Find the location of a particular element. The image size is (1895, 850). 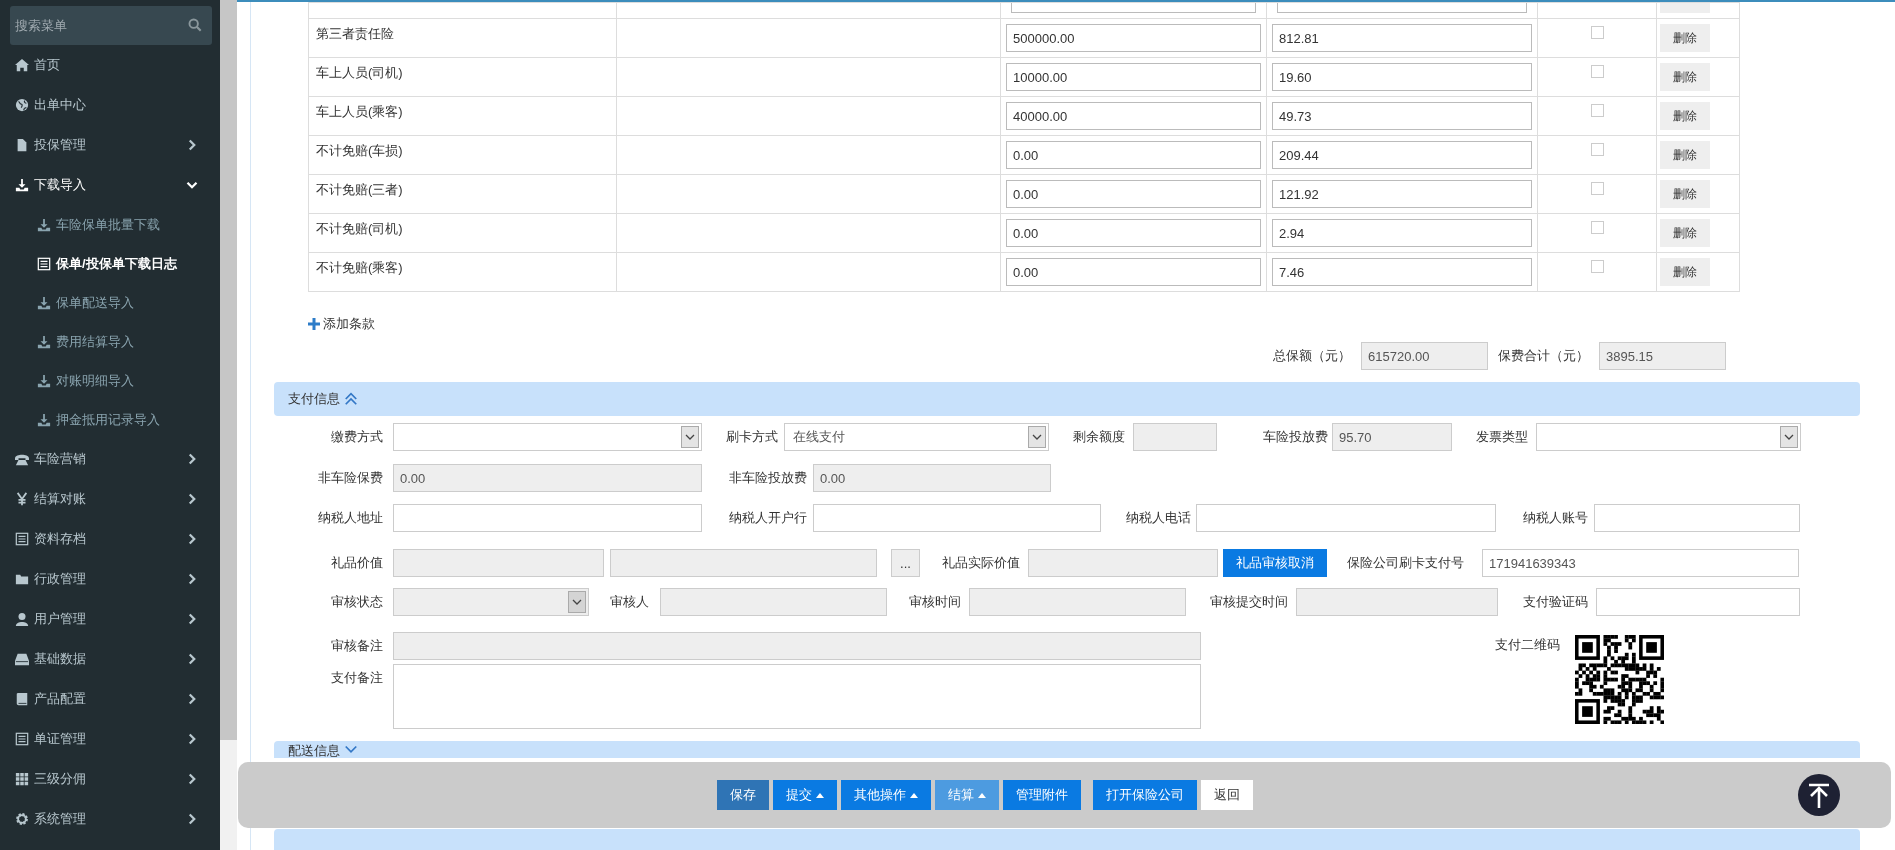

grid-icon is located at coordinates (22, 779).